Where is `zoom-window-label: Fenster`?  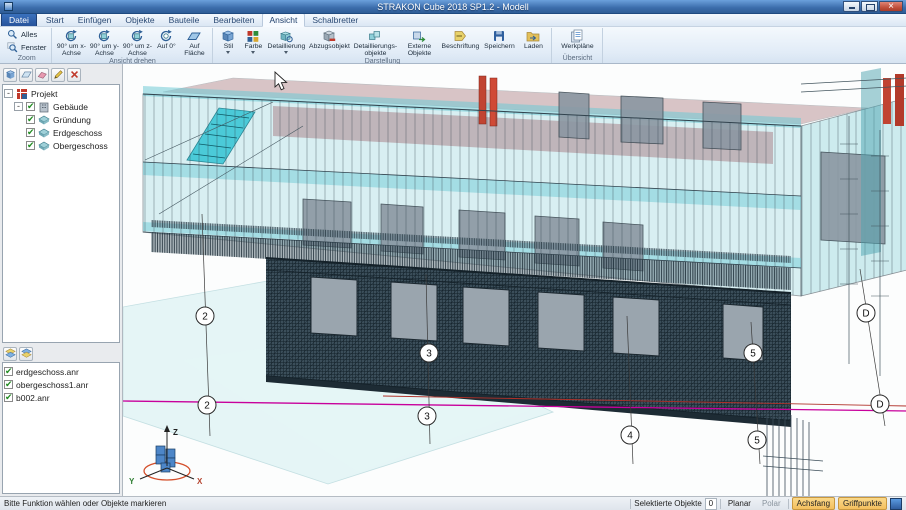 zoom-window-label: Fenster is located at coordinates (34, 47).